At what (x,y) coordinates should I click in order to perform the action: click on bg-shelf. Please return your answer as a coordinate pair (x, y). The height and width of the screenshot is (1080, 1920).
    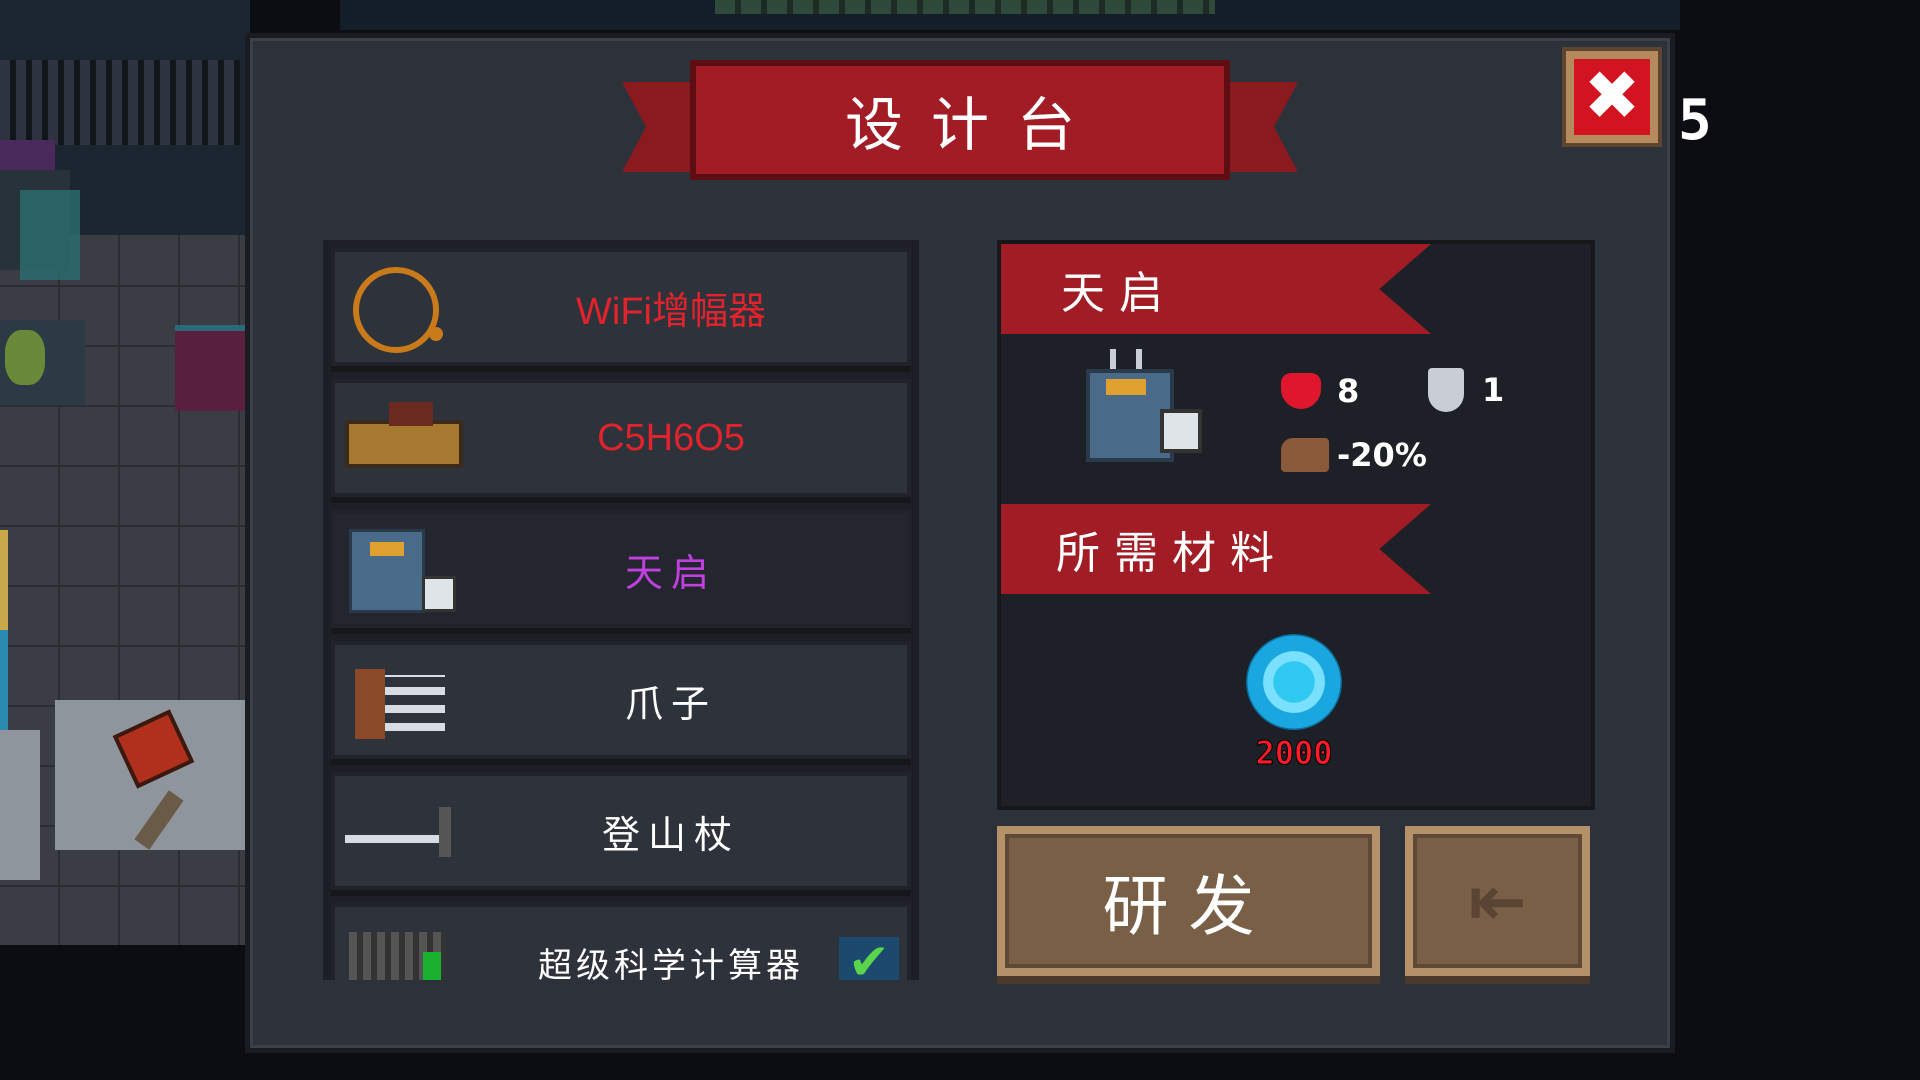
    Looking at the image, I should click on (120, 102).